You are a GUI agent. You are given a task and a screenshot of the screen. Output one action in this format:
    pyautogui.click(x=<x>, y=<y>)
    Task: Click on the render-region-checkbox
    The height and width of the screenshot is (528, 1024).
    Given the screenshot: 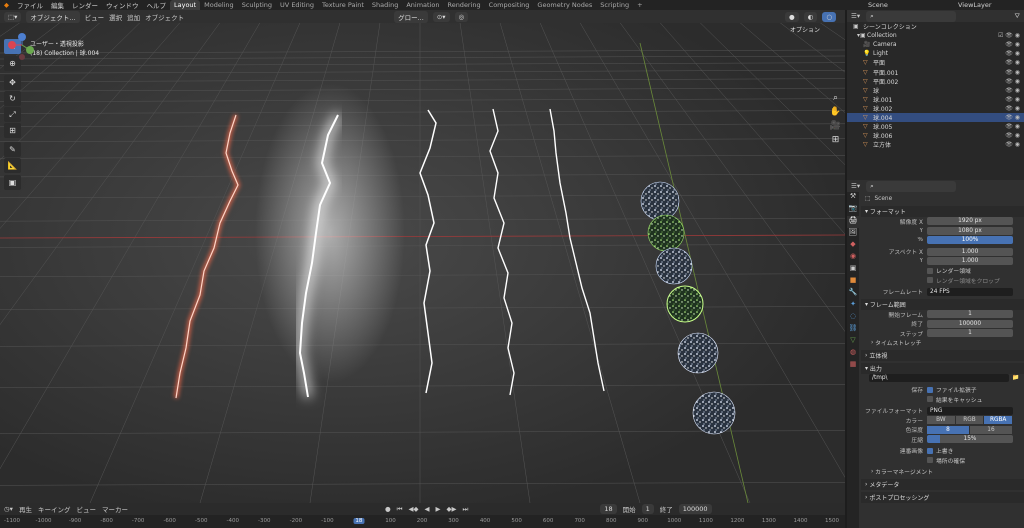 What is the action you would take?
    pyautogui.click(x=930, y=270)
    